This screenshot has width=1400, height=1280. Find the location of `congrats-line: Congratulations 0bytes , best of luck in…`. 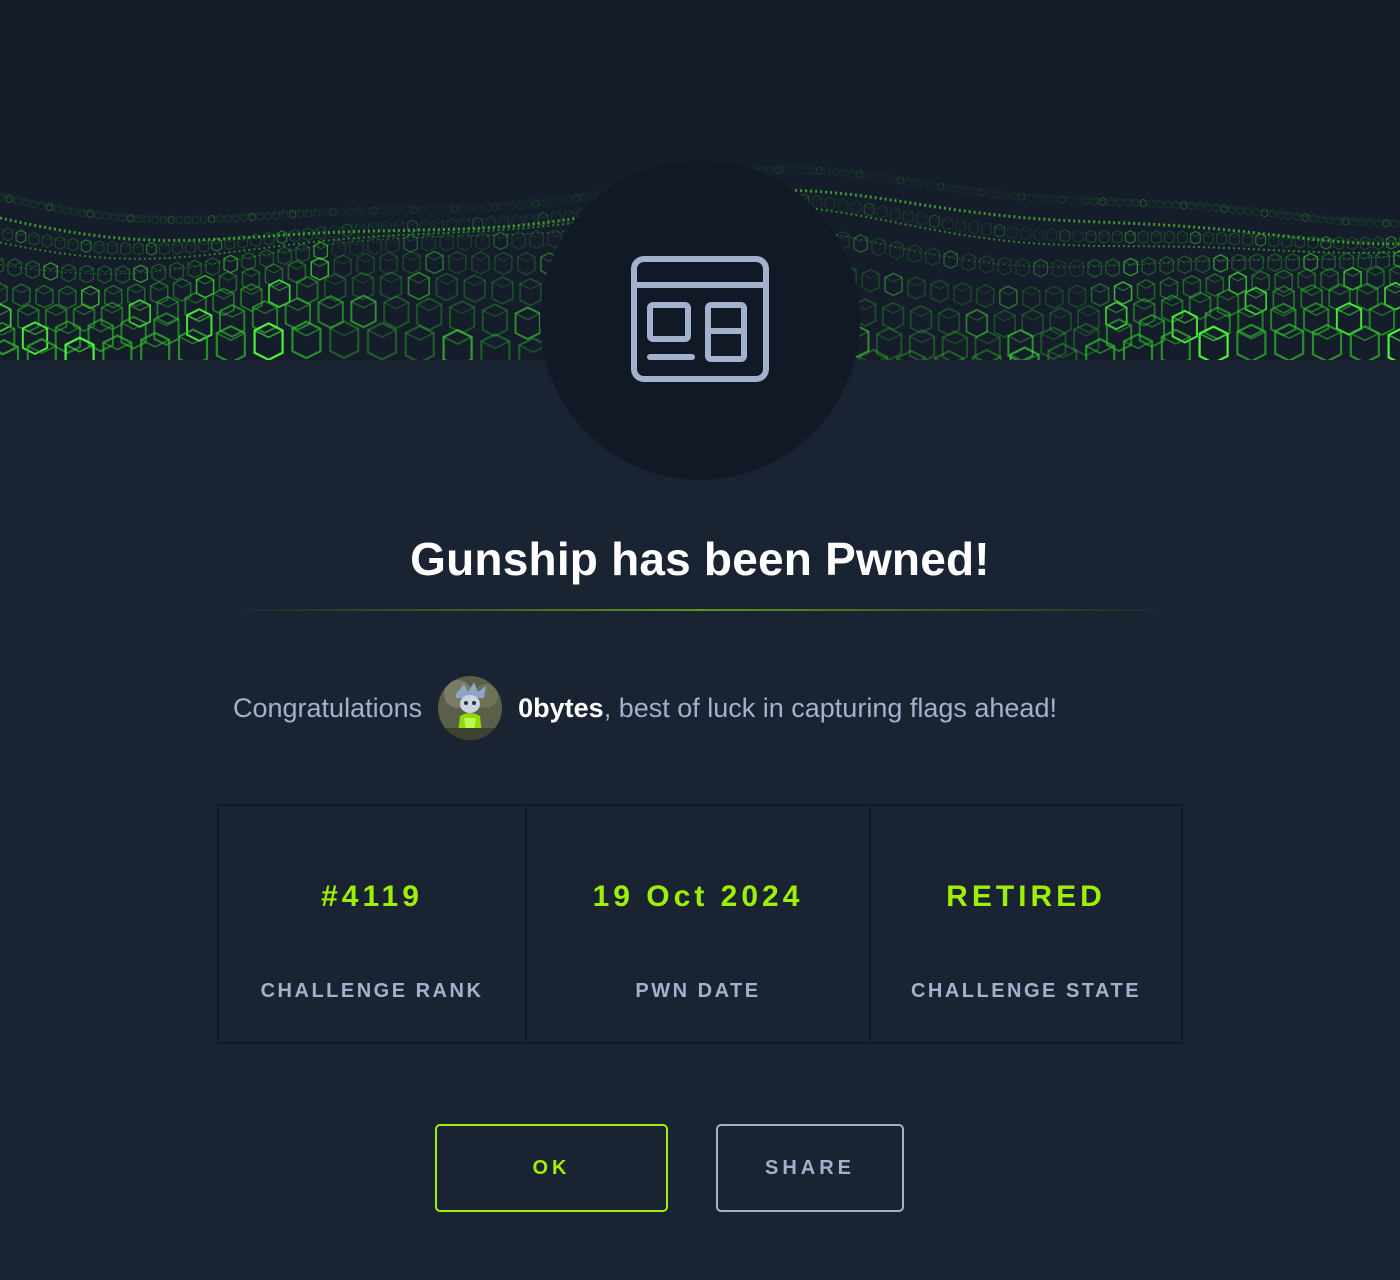

congrats-line: Congratulations 0bytes , best of luck in… is located at coordinates (645, 708).